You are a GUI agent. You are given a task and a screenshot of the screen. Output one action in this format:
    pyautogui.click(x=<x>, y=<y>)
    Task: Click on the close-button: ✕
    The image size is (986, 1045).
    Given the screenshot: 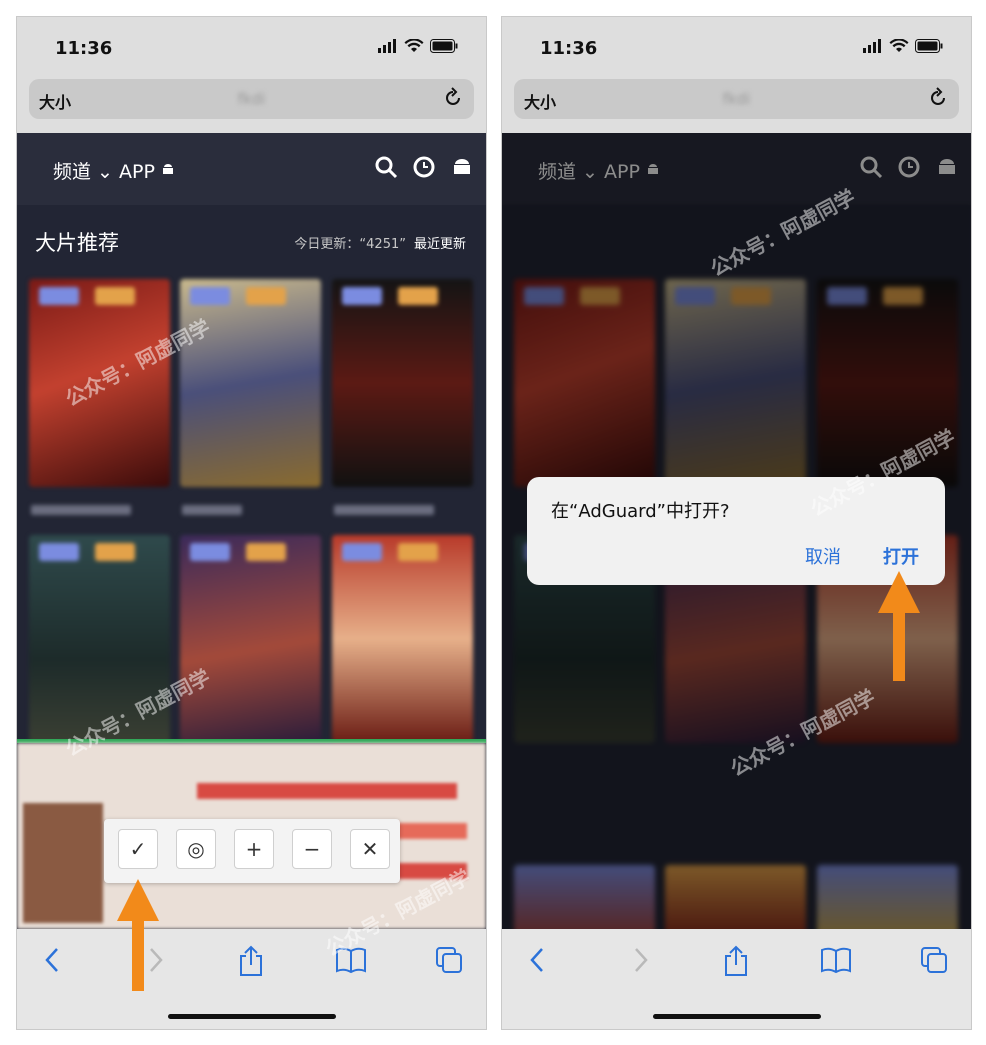 What is the action you would take?
    pyautogui.click(x=370, y=849)
    